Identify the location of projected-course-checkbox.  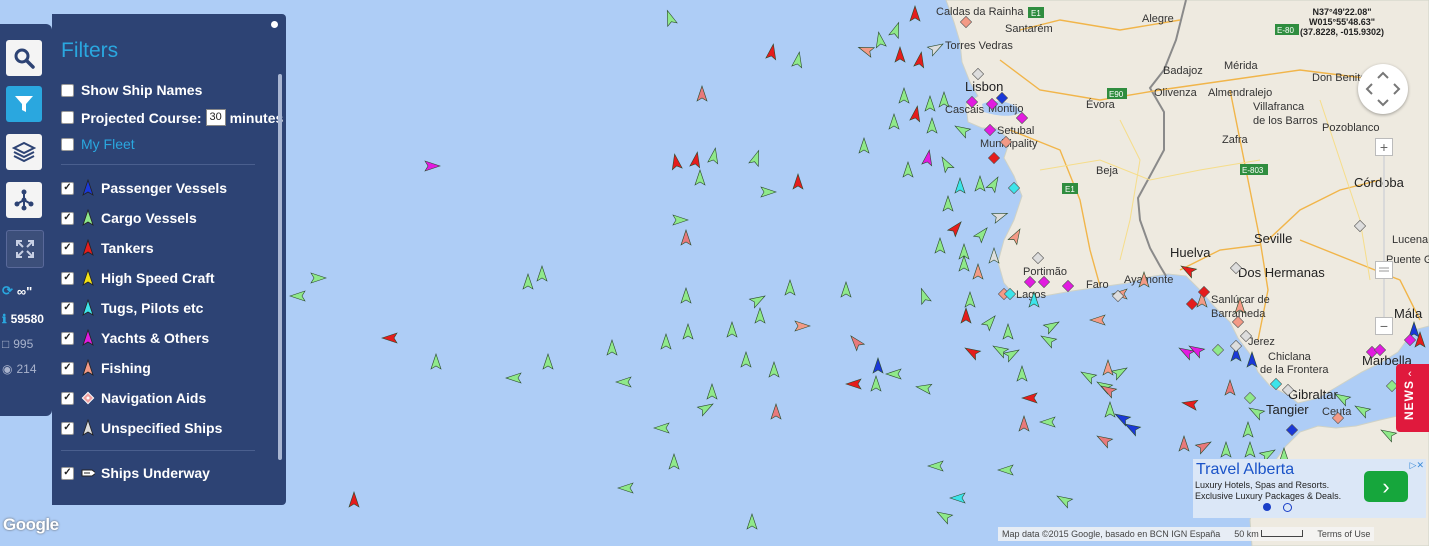
(67, 117).